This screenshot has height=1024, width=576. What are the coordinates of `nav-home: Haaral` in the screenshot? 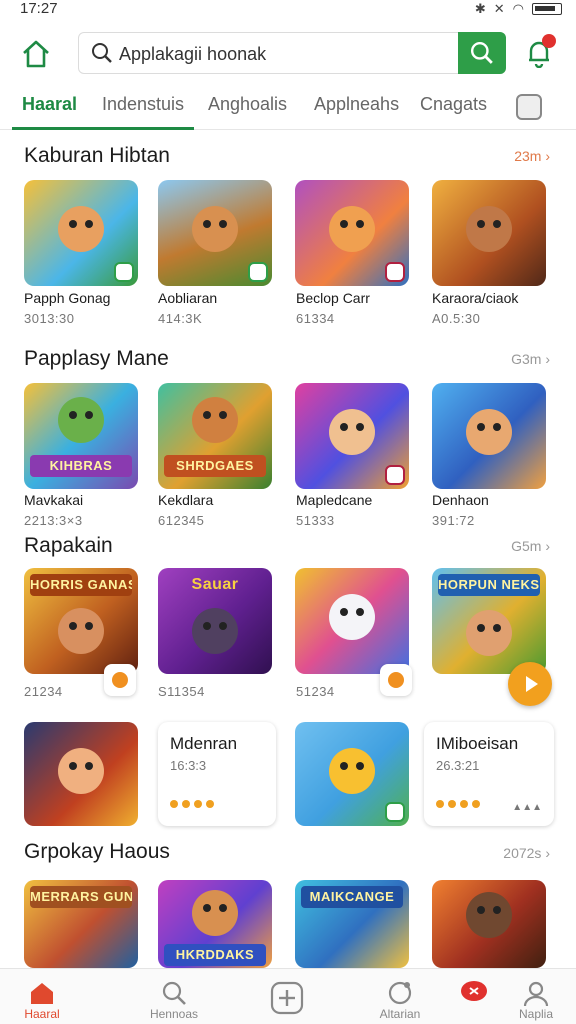 It's located at (45, 996).